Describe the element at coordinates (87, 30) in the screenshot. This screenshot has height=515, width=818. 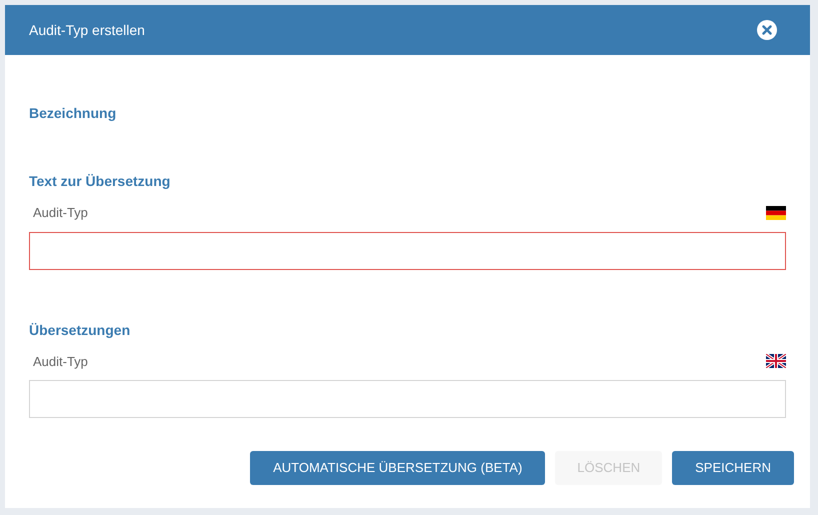
I see `dialog-title: Audit-Typ erstellen` at that location.